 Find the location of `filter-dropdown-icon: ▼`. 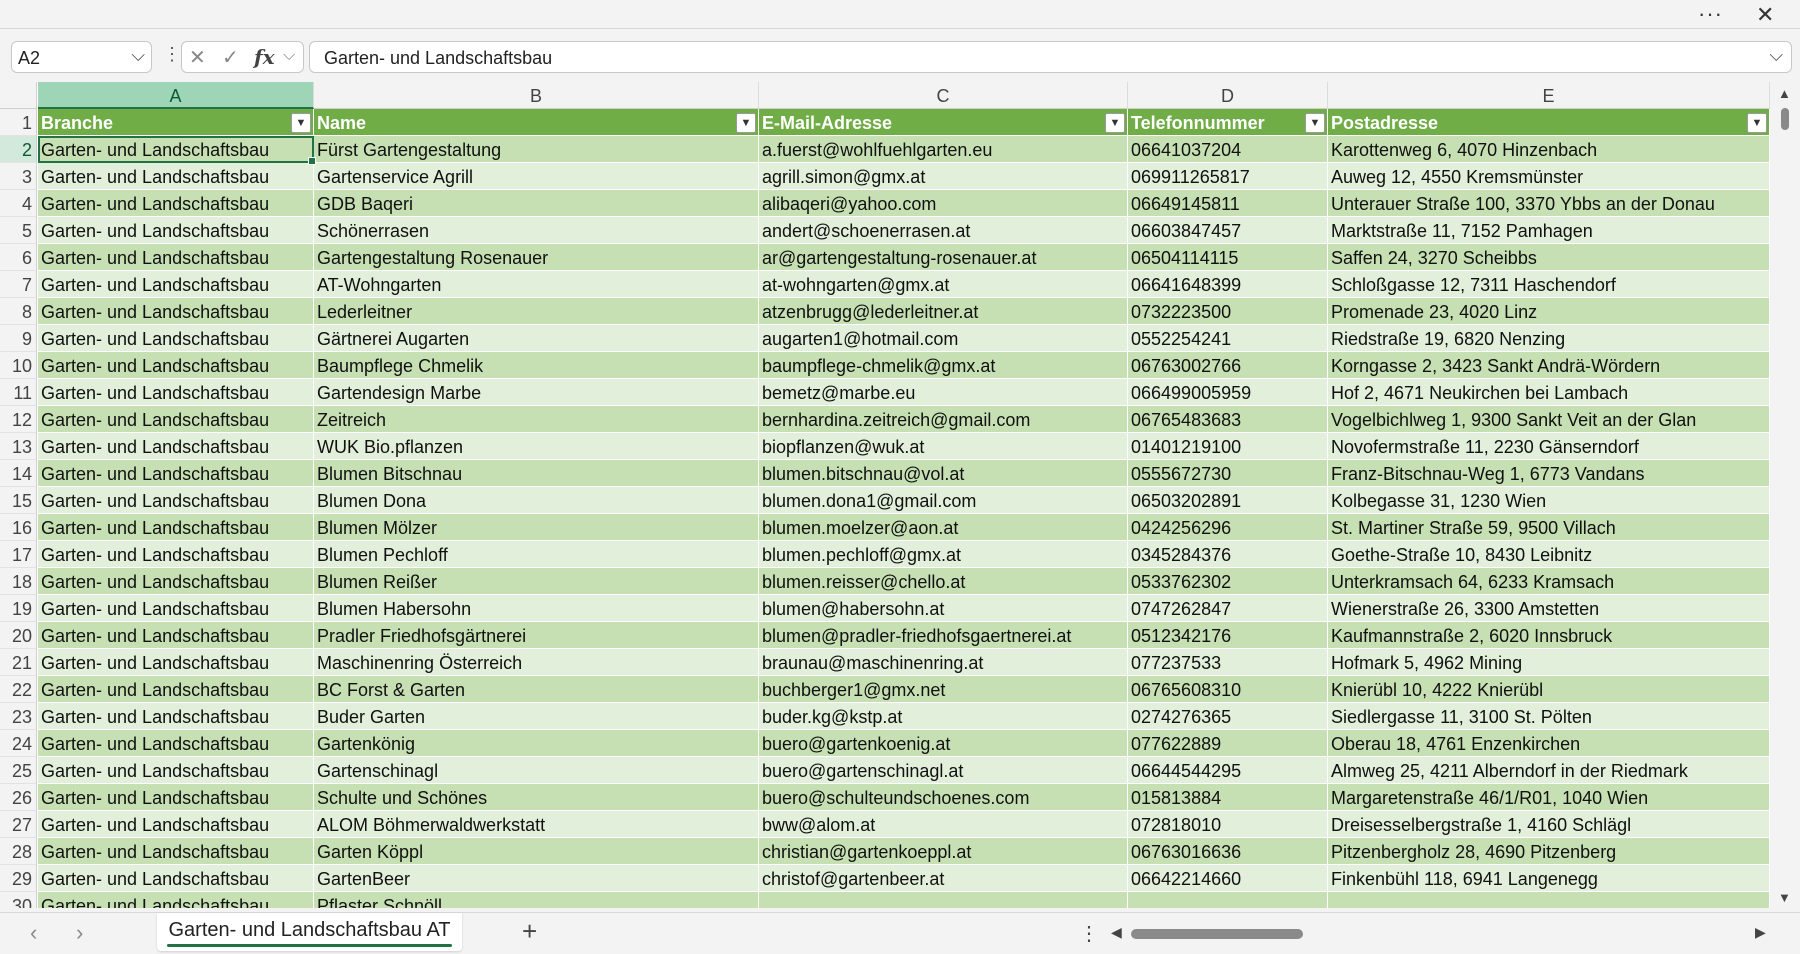

filter-dropdown-icon: ▼ is located at coordinates (301, 123).